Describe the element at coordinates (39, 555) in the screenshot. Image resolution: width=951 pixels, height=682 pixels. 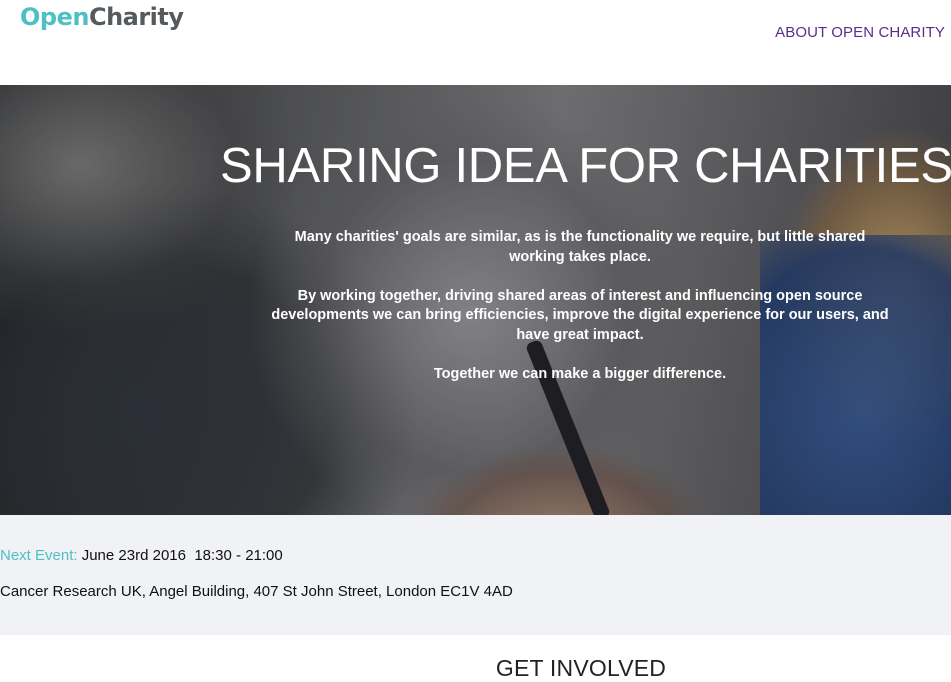
I see `next-event-label: Next Event:` at that location.